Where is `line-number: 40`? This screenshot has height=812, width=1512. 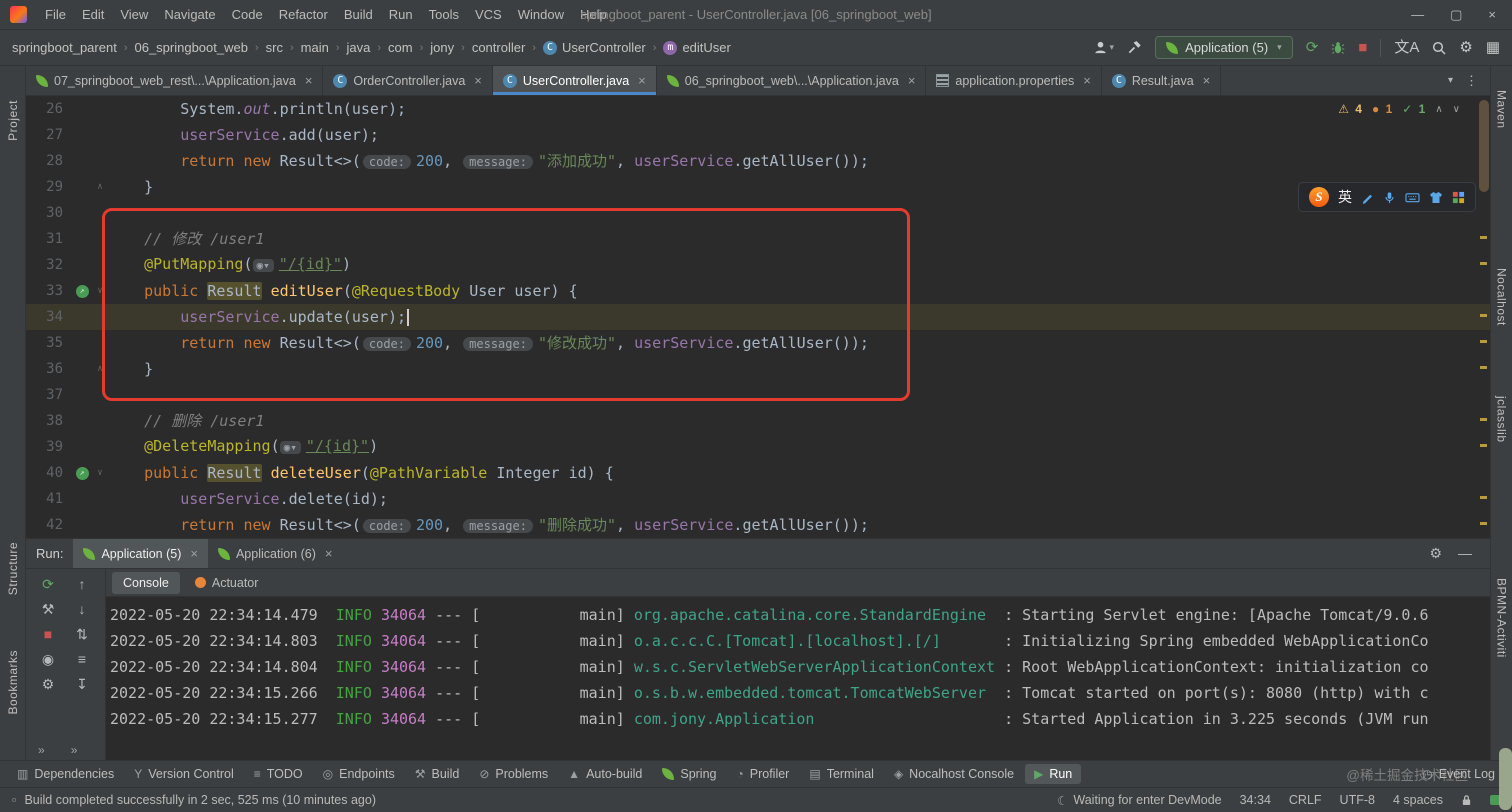
line-number: 40 is located at coordinates (49, 473).